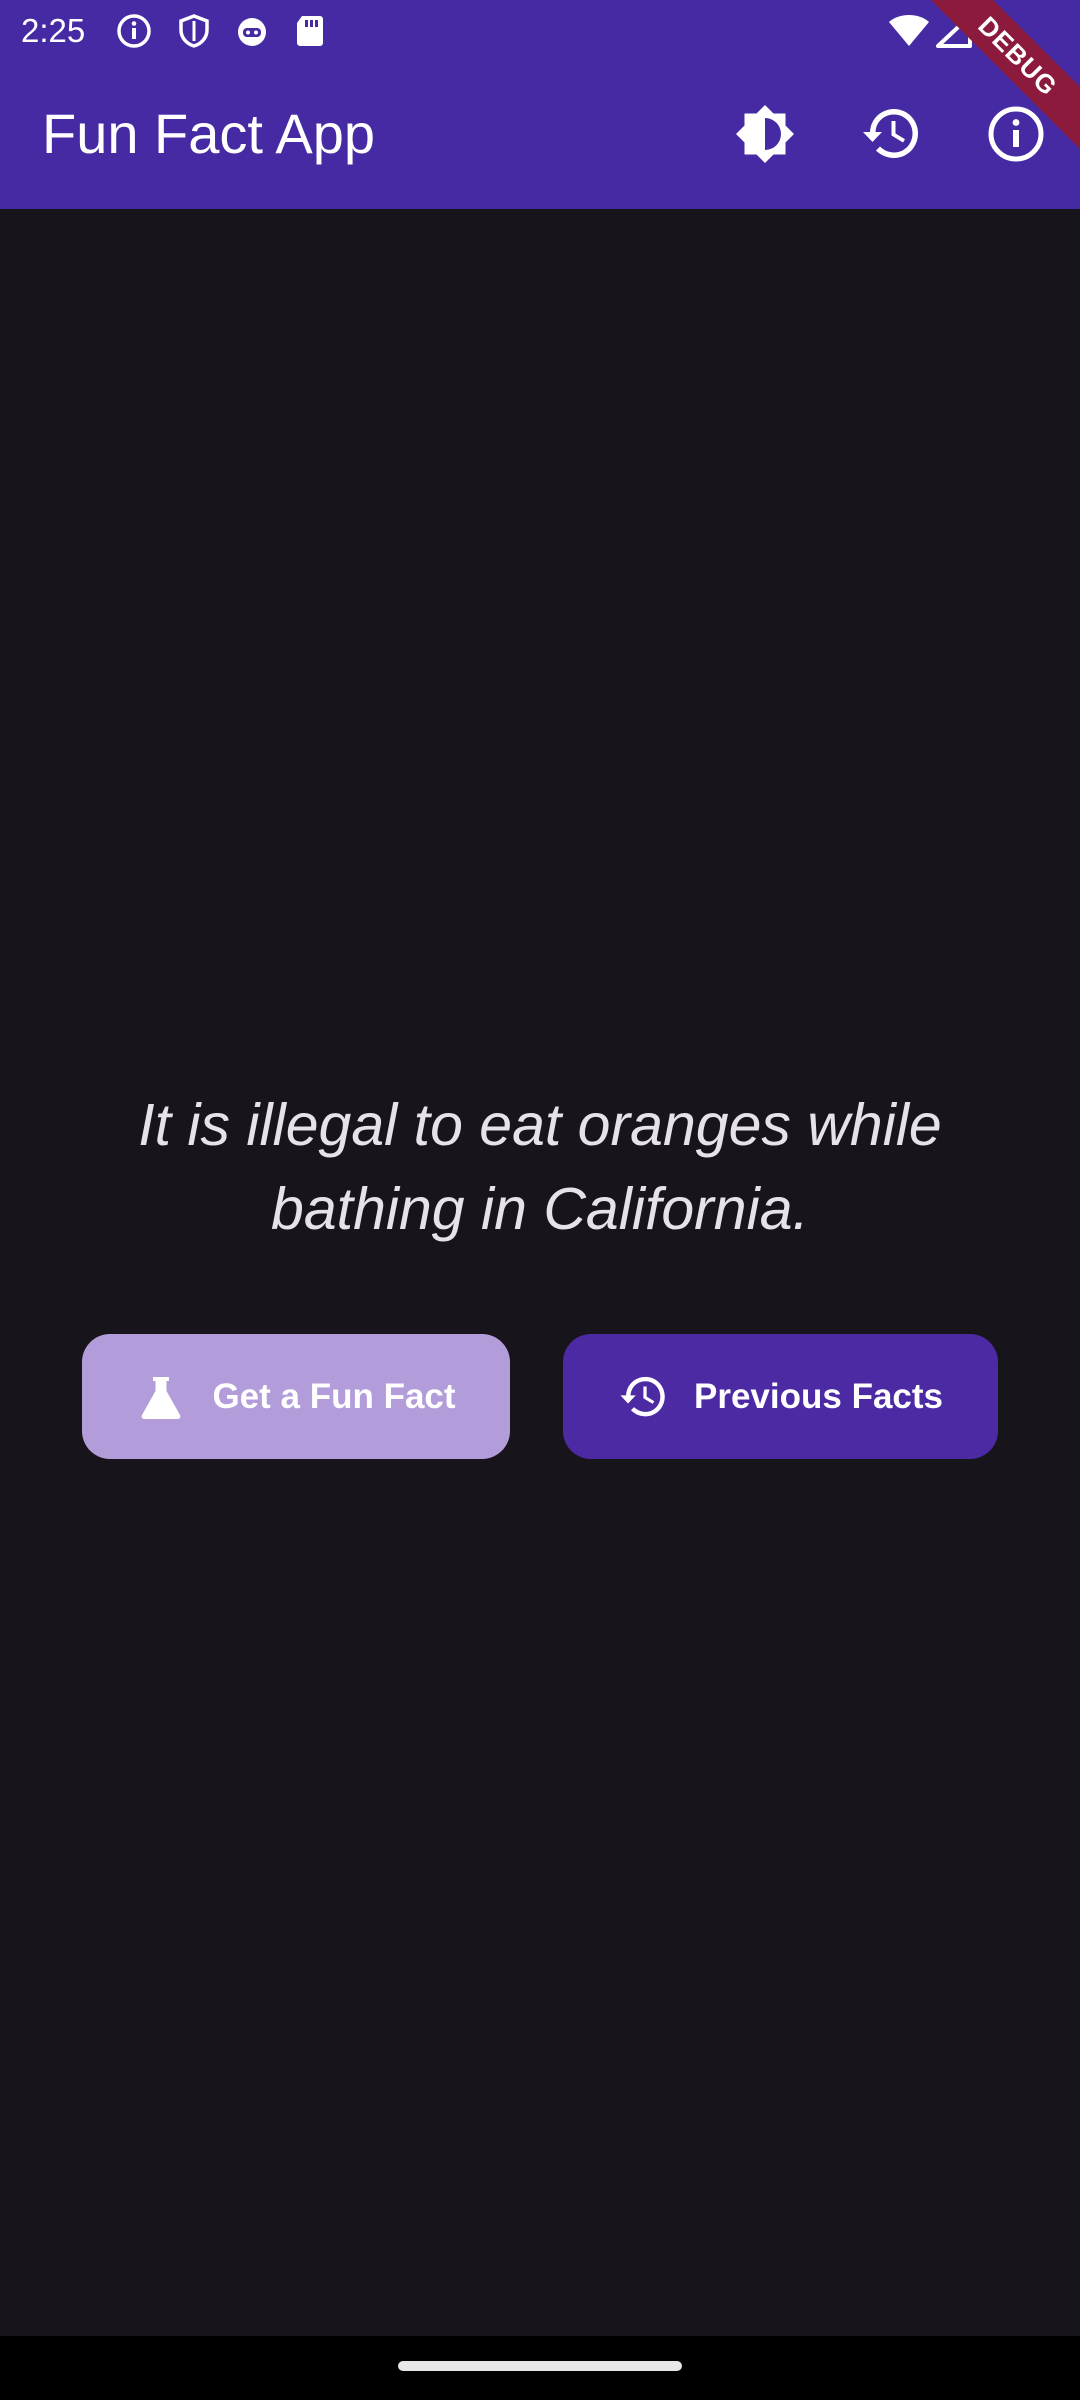 The height and width of the screenshot is (2400, 1080). What do you see at coordinates (194, 31) in the screenshot?
I see `shield-icon` at bounding box center [194, 31].